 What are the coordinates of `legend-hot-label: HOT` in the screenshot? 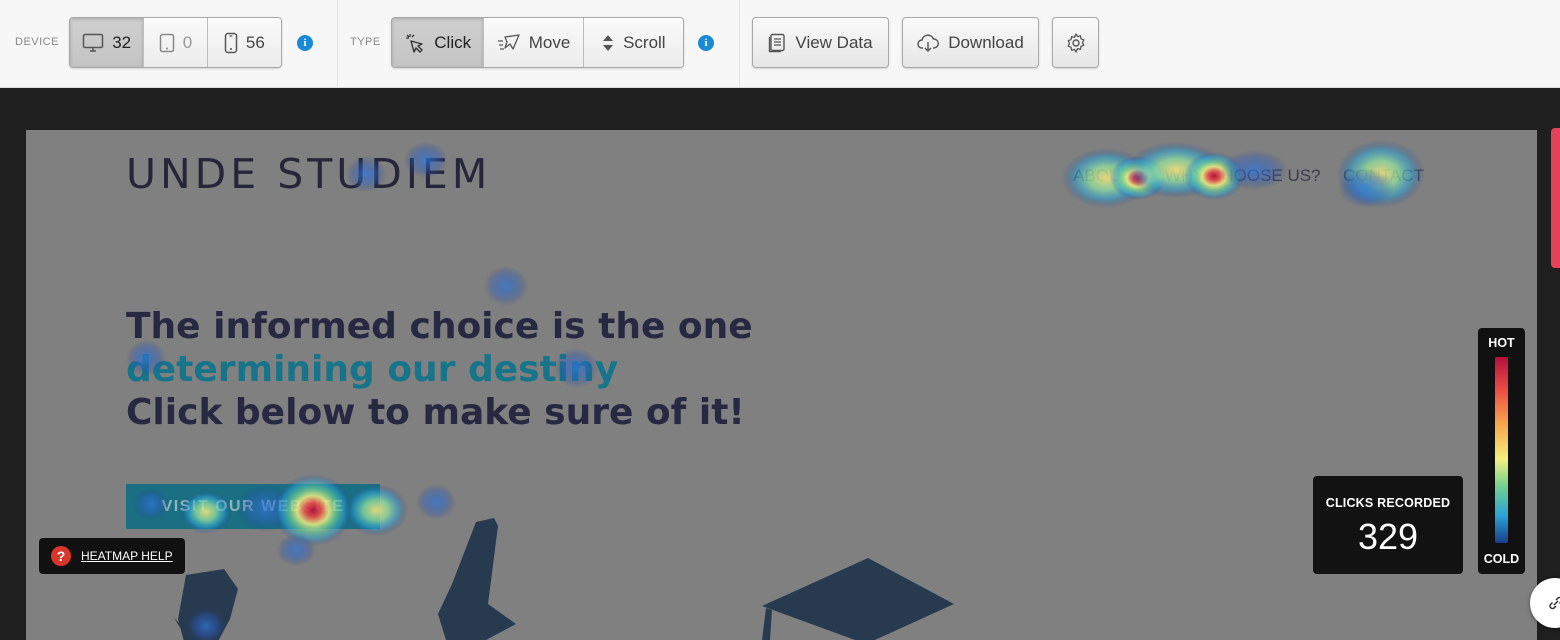 It's located at (1501, 343).